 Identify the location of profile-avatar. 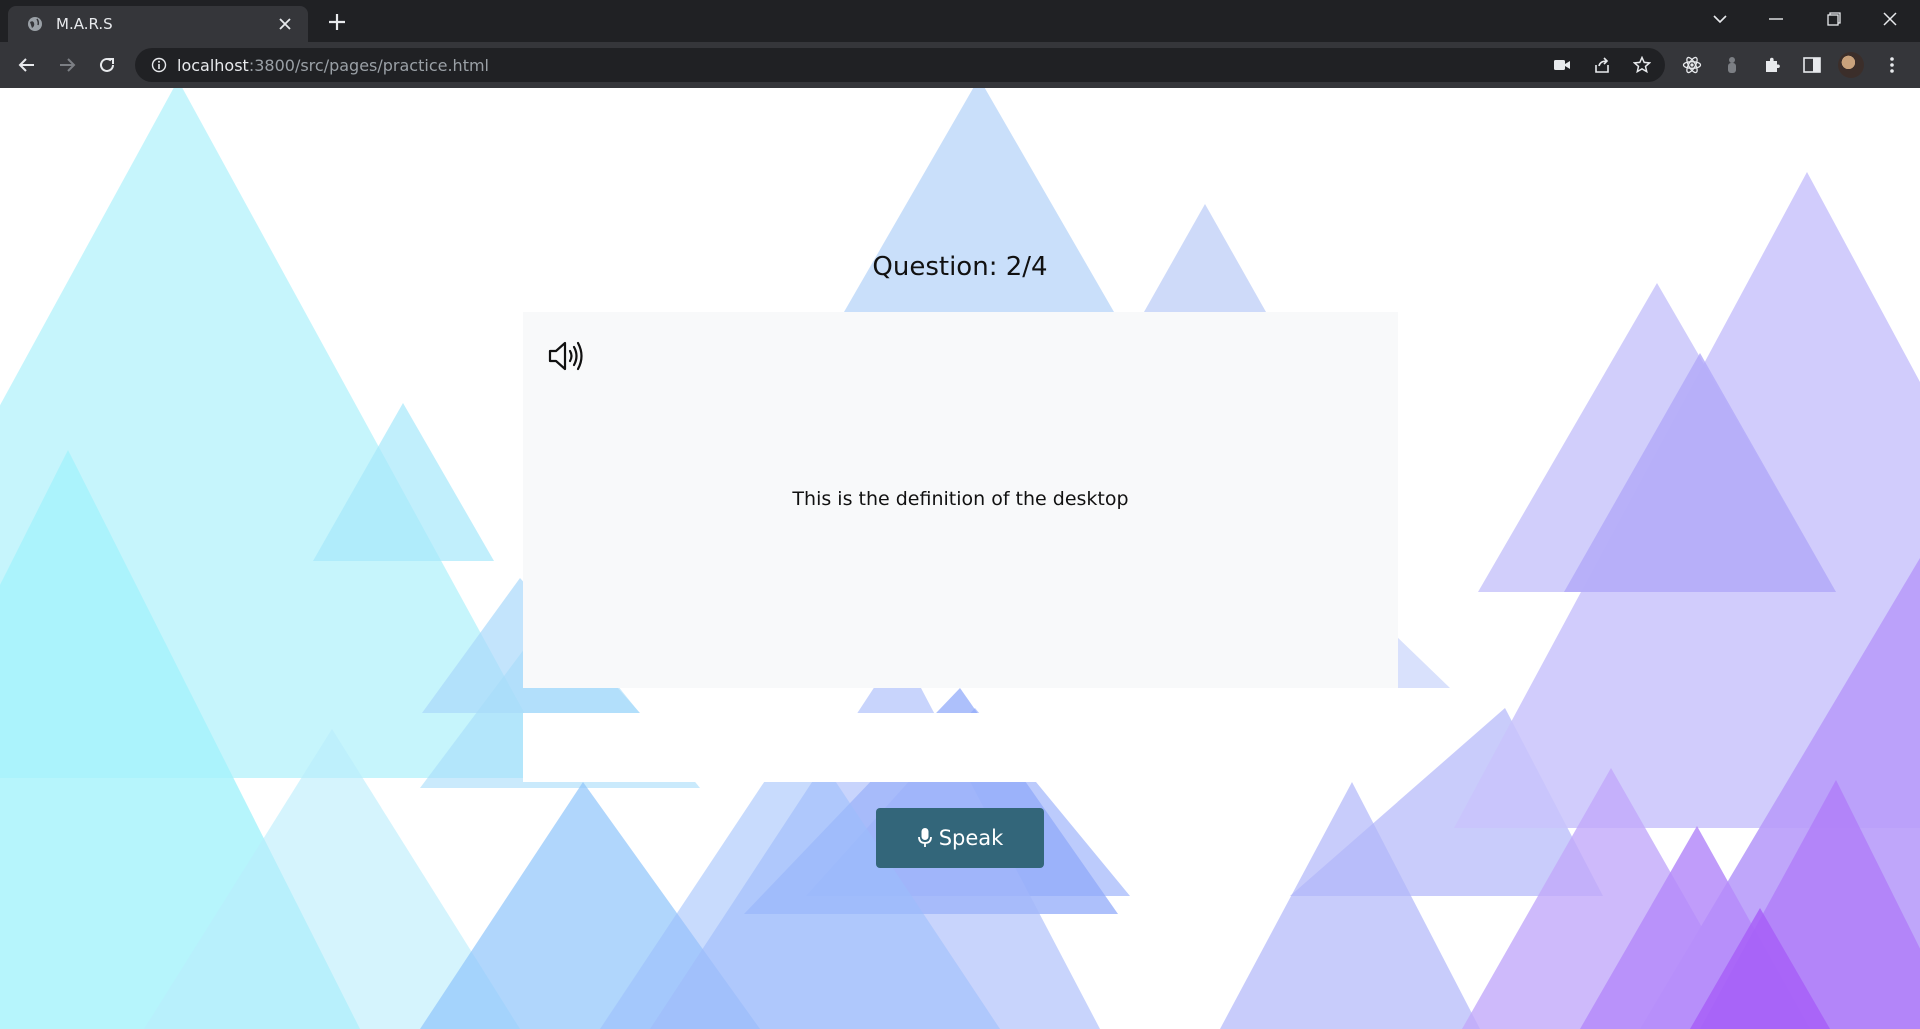
(1851, 65).